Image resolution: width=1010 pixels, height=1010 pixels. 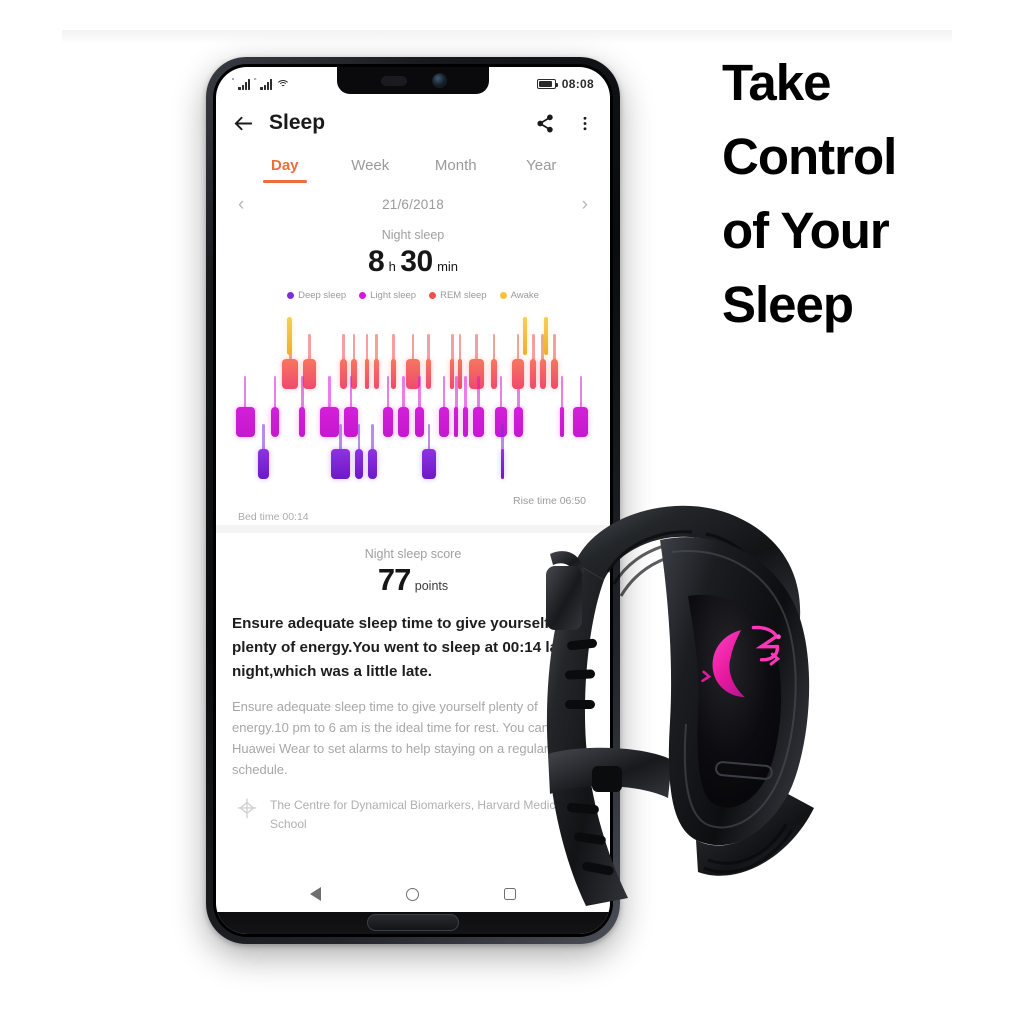 I want to click on sleep-hypnogram-chart, so click(x=413, y=403).